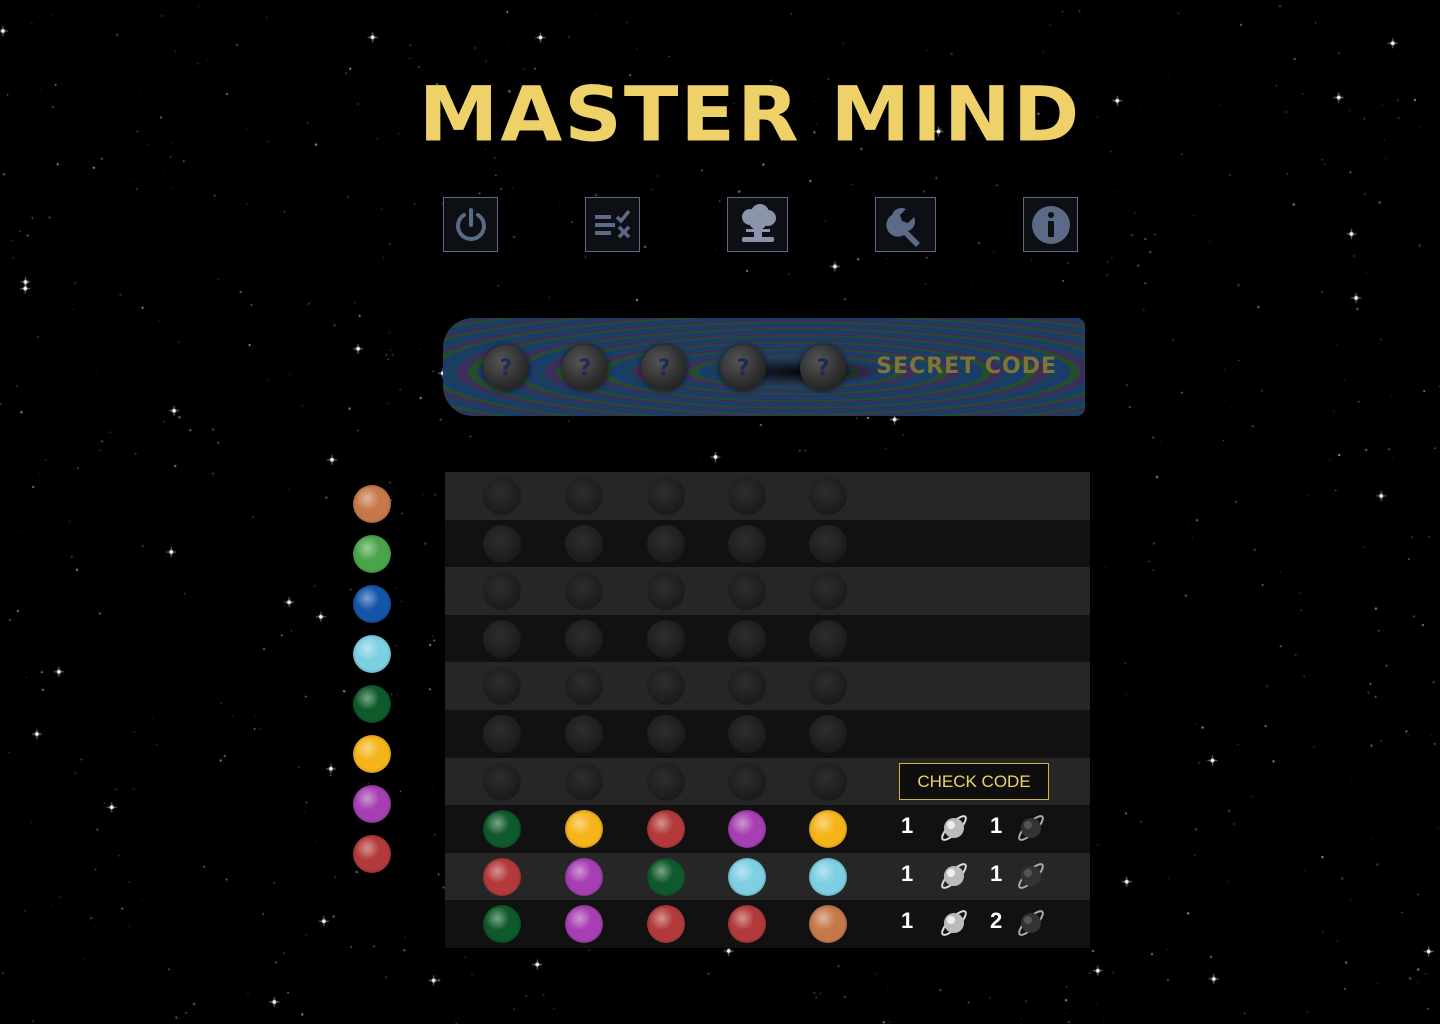  What do you see at coordinates (372, 704) in the screenshot?
I see `palette-peg-darkgreen` at bounding box center [372, 704].